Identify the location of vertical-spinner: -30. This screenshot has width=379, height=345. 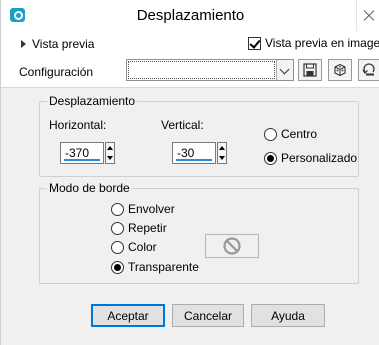
(199, 153).